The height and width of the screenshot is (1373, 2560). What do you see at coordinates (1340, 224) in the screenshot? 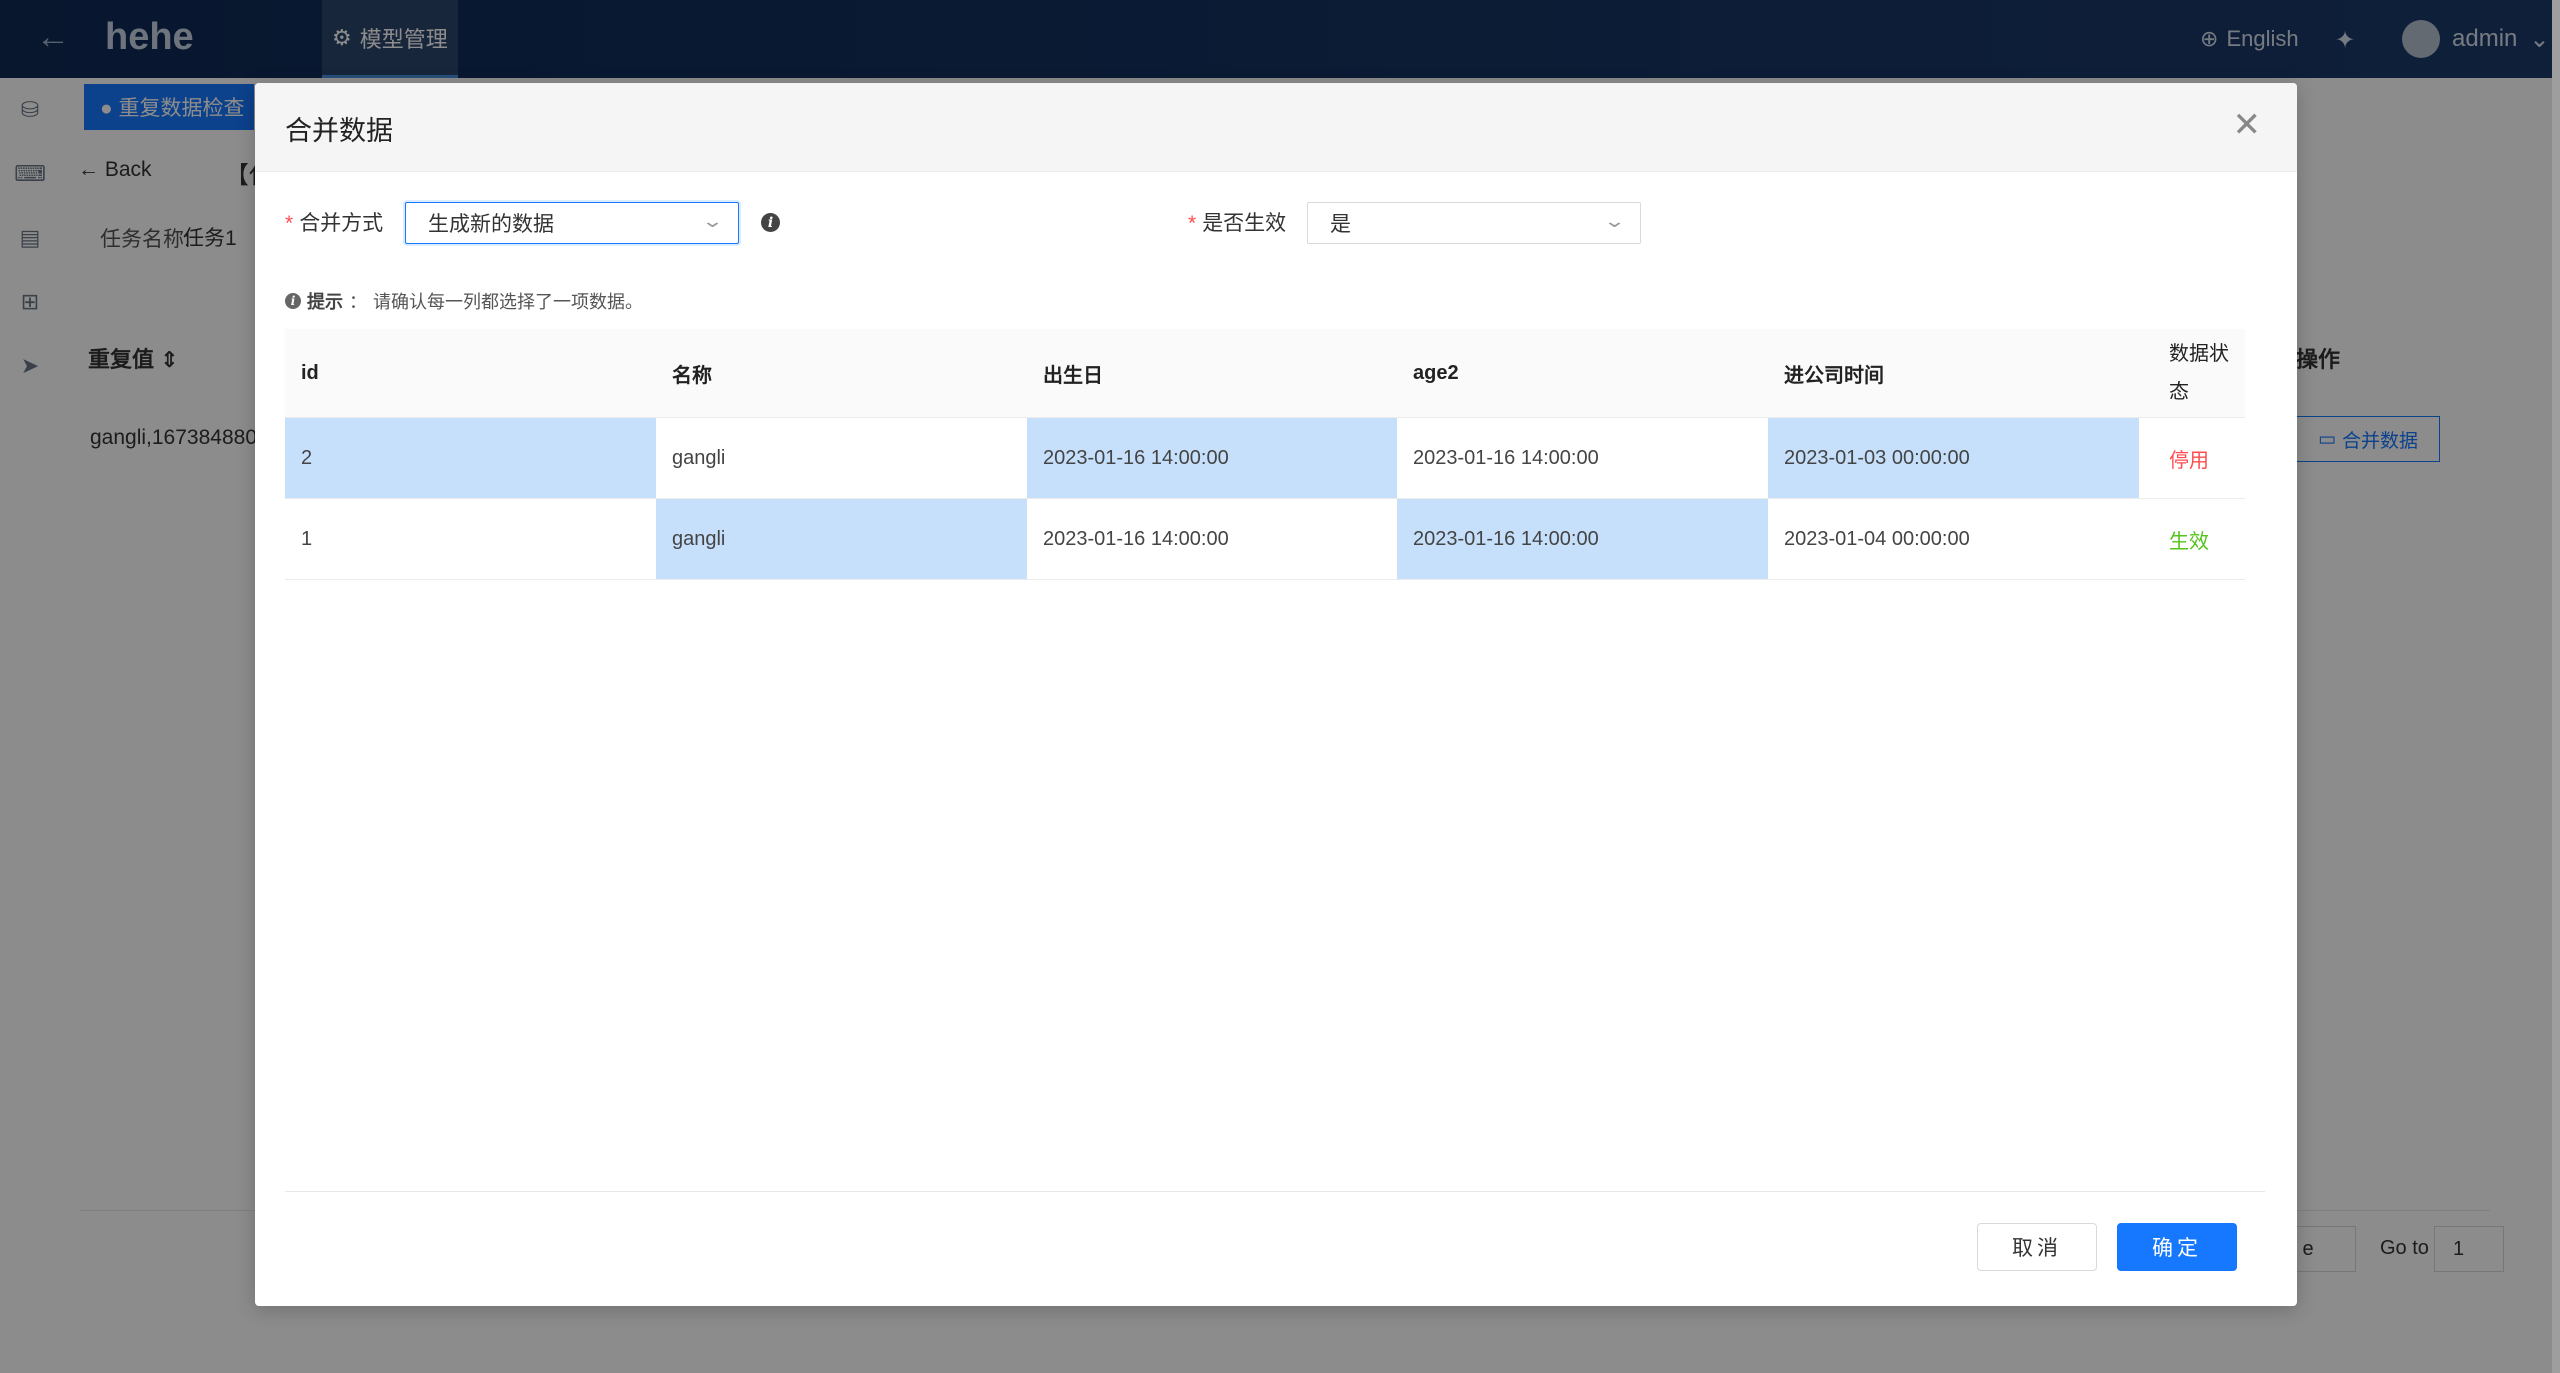
I see `active-value: 是` at bounding box center [1340, 224].